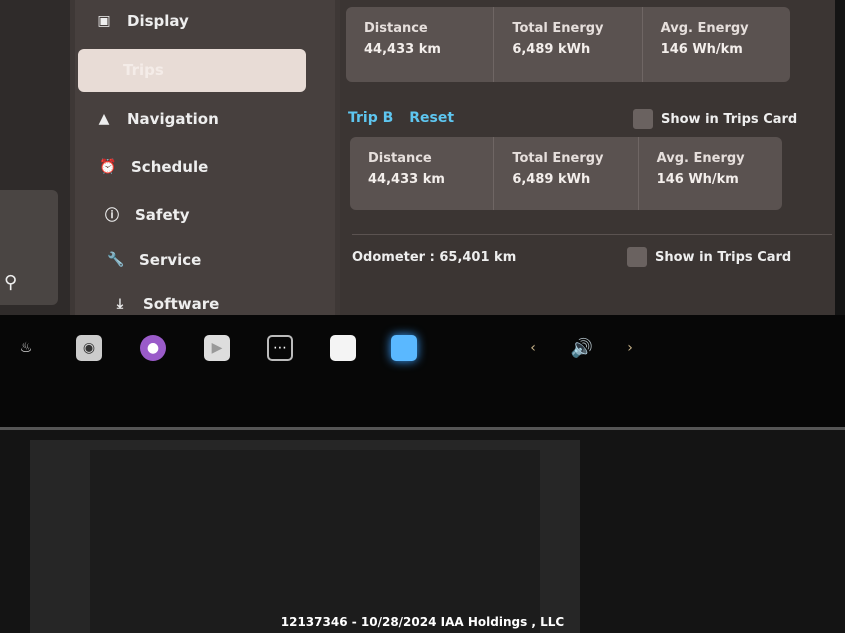 The width and height of the screenshot is (845, 633). I want to click on more-icon: ⋯, so click(280, 348).